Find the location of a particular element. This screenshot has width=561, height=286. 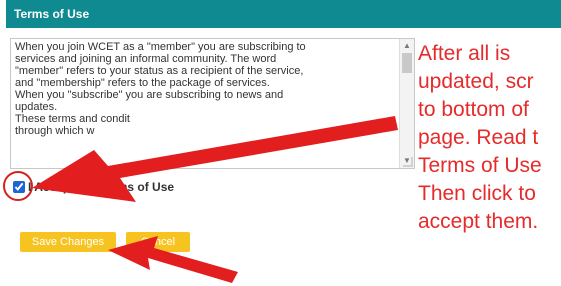

scroll-thumb is located at coordinates (407, 63).